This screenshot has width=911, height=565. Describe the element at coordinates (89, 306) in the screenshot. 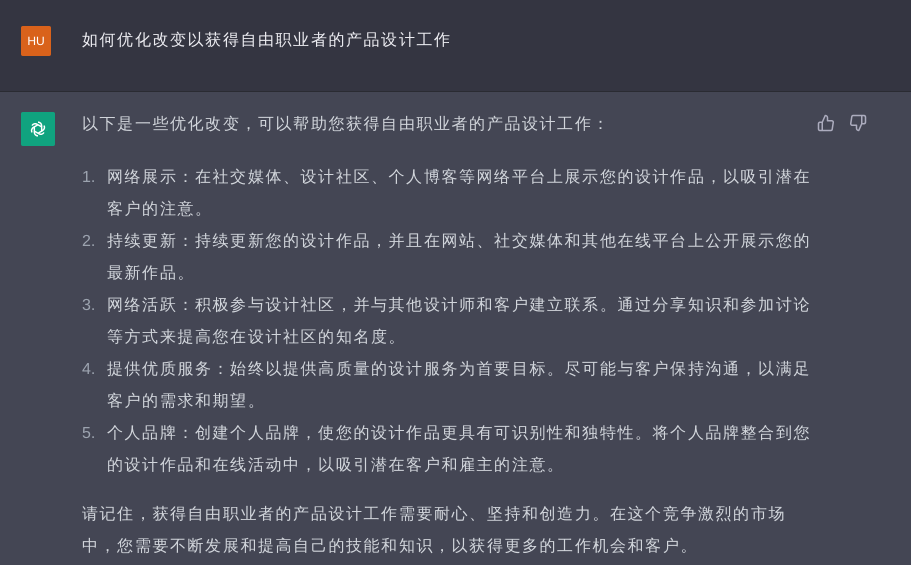

I see `list-number: 3.` at that location.